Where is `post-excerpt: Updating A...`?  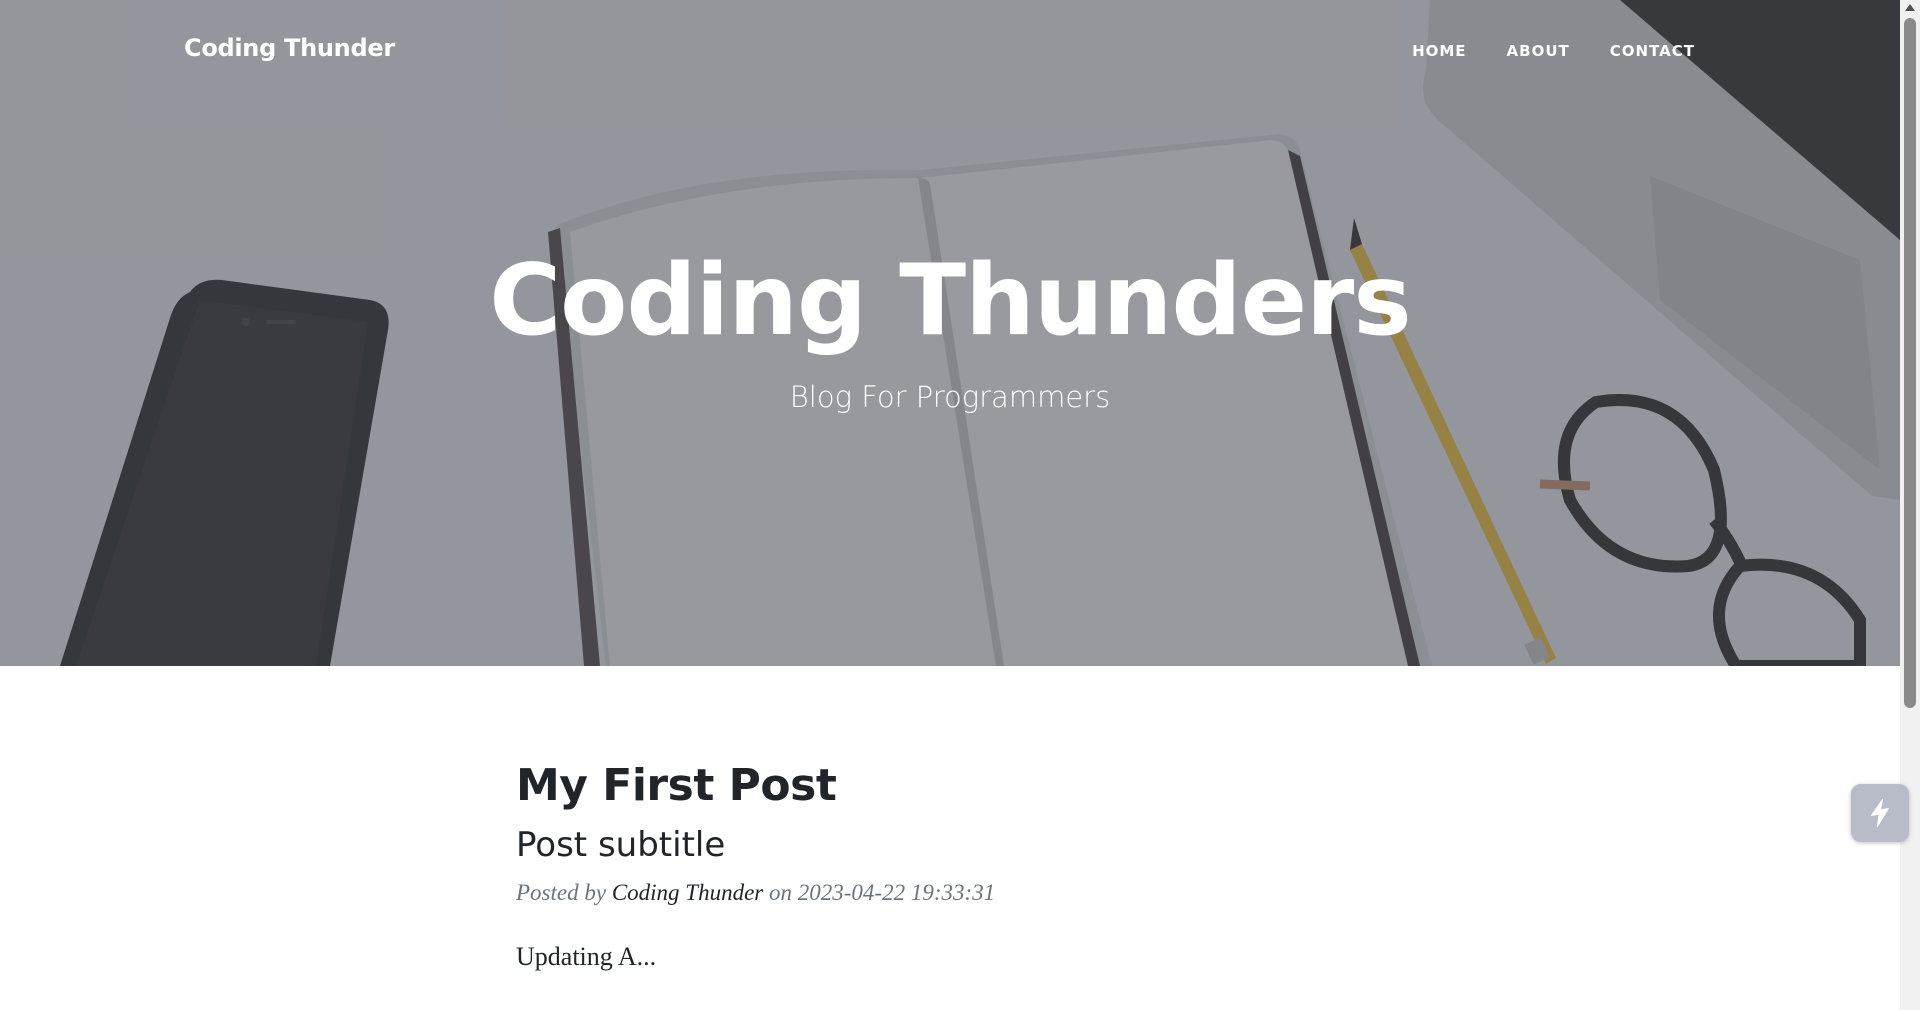 post-excerpt: Updating A... is located at coordinates (586, 956).